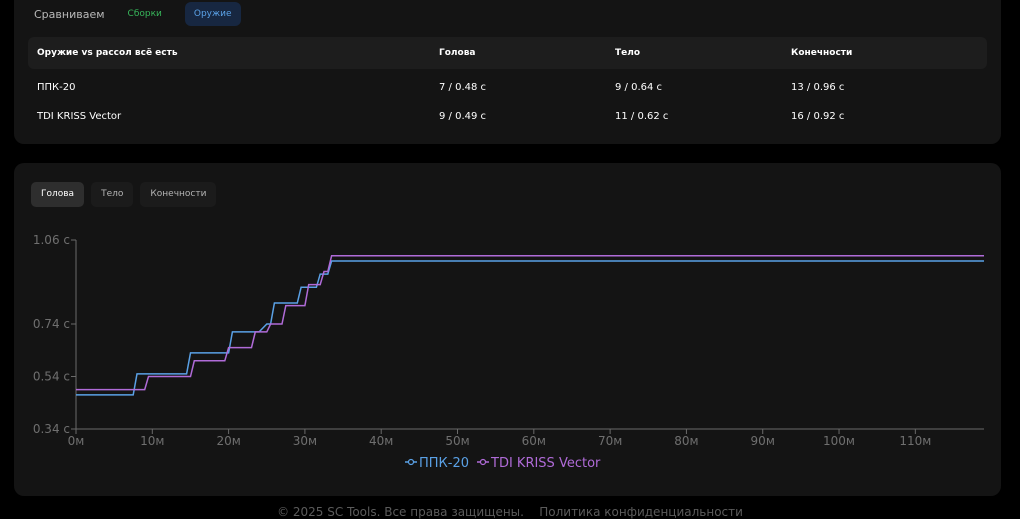  Describe the element at coordinates (76, 441) in the screenshot. I see `x-tick-label: 0м` at that location.